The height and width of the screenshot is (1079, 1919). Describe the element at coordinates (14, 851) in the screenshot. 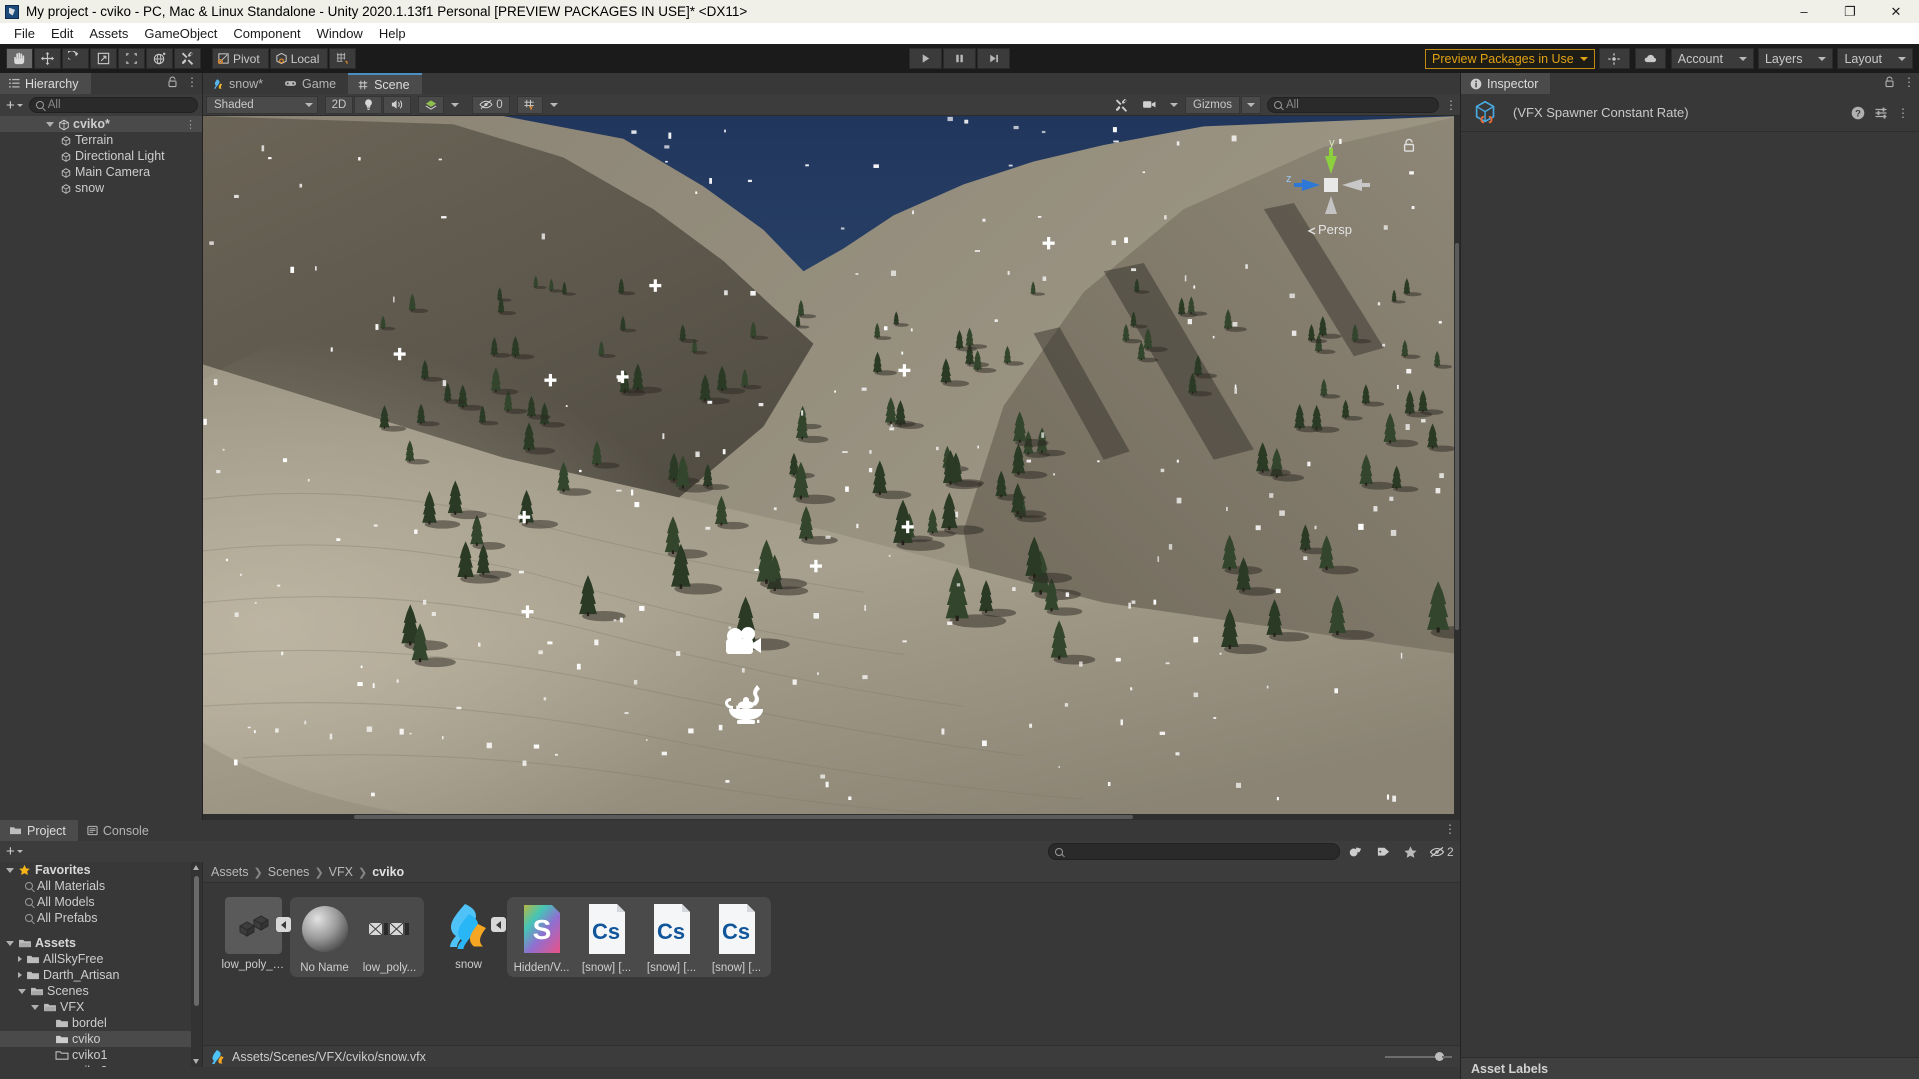

I see `project-add-button: +` at that location.